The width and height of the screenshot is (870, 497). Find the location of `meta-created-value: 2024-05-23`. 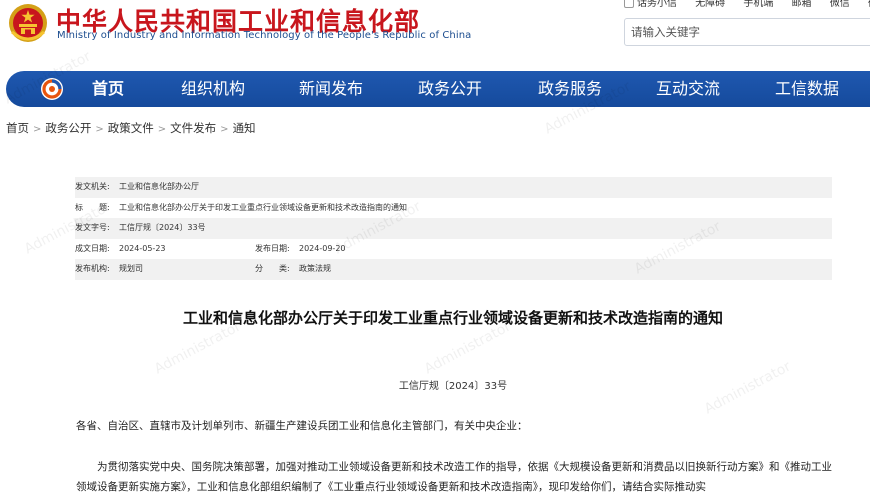

meta-created-value: 2024-05-23 is located at coordinates (142, 248).